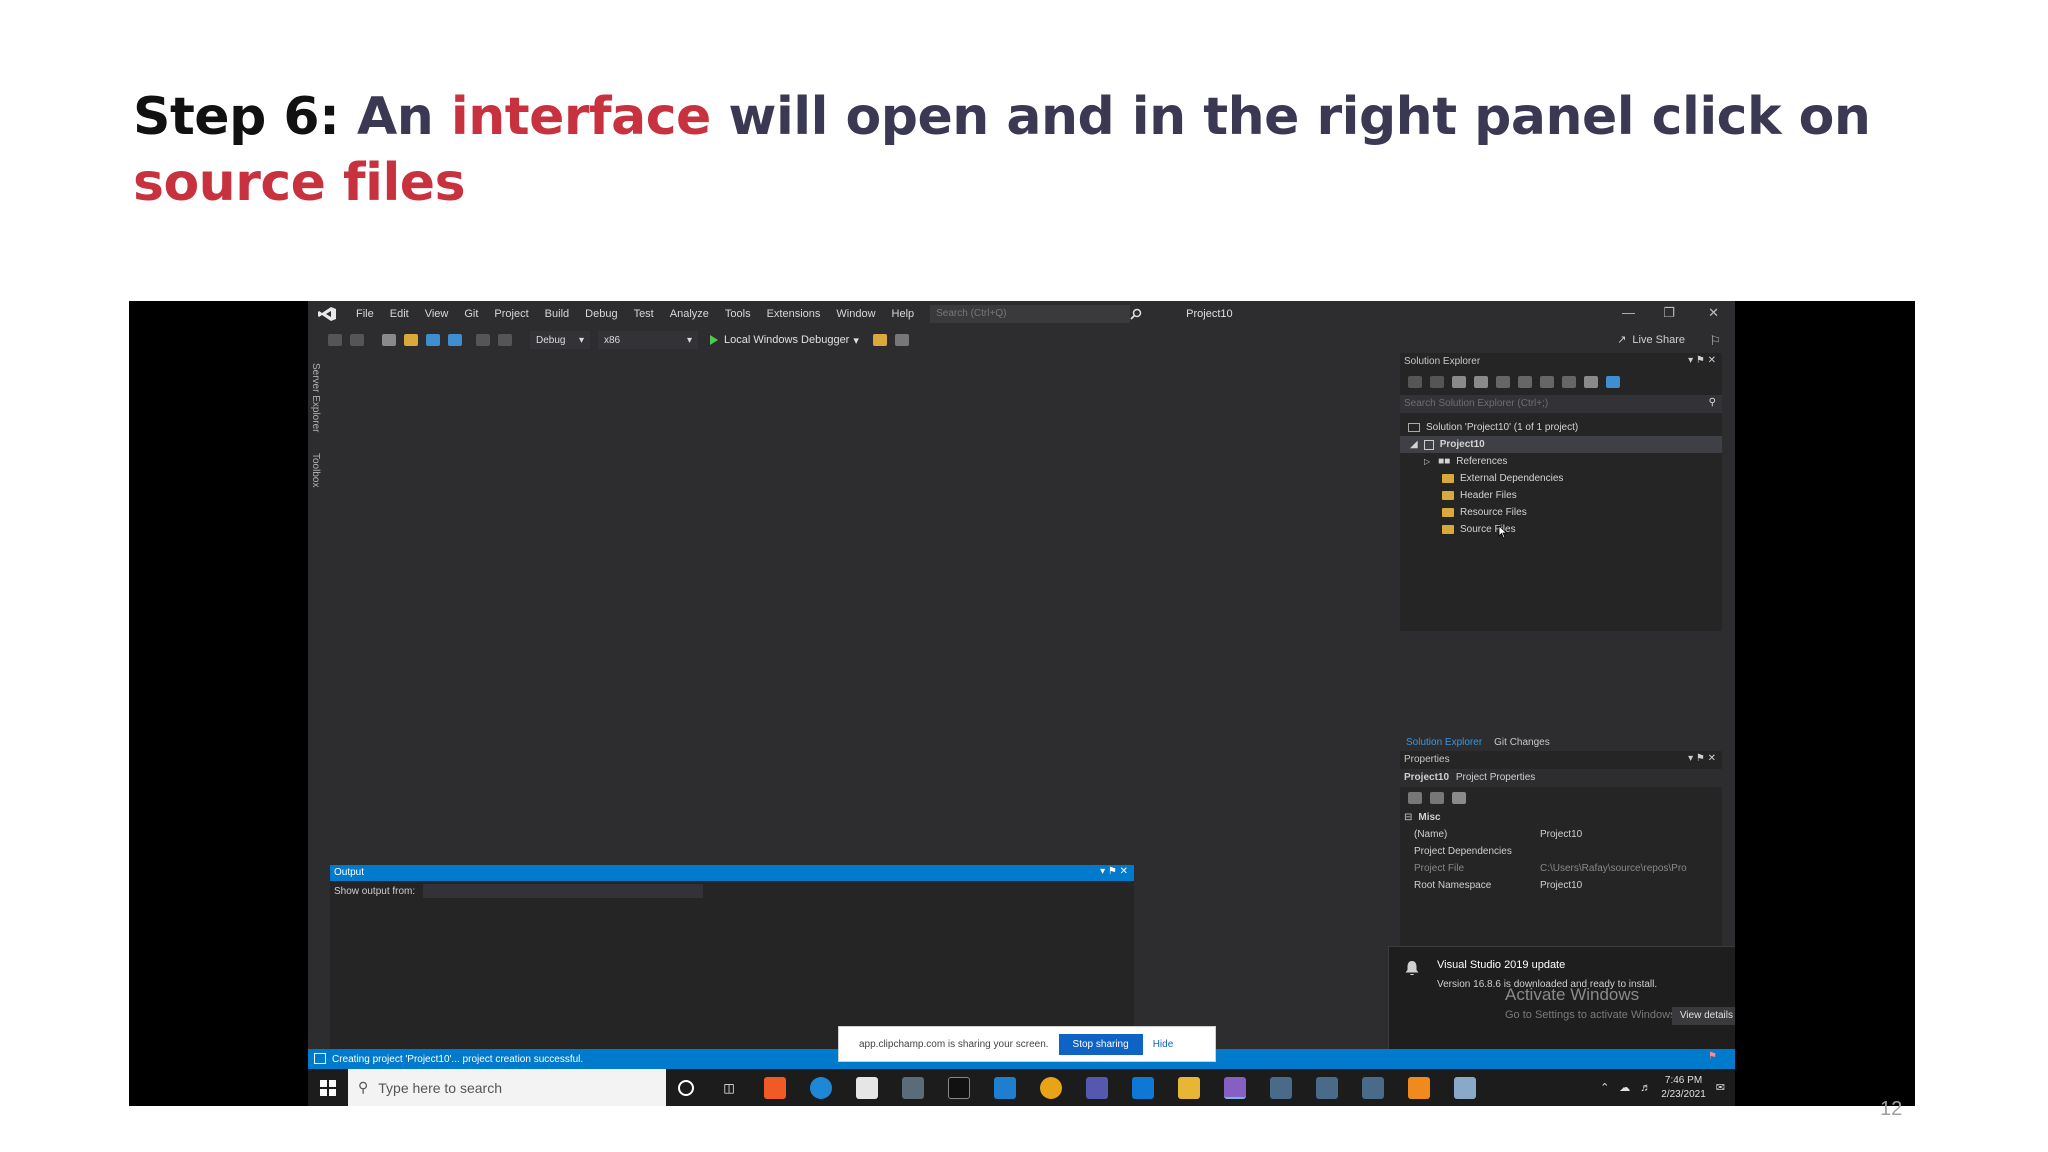  What do you see at coordinates (1624, 1087) in the screenshot?
I see `cloud-icon: ☁` at bounding box center [1624, 1087].